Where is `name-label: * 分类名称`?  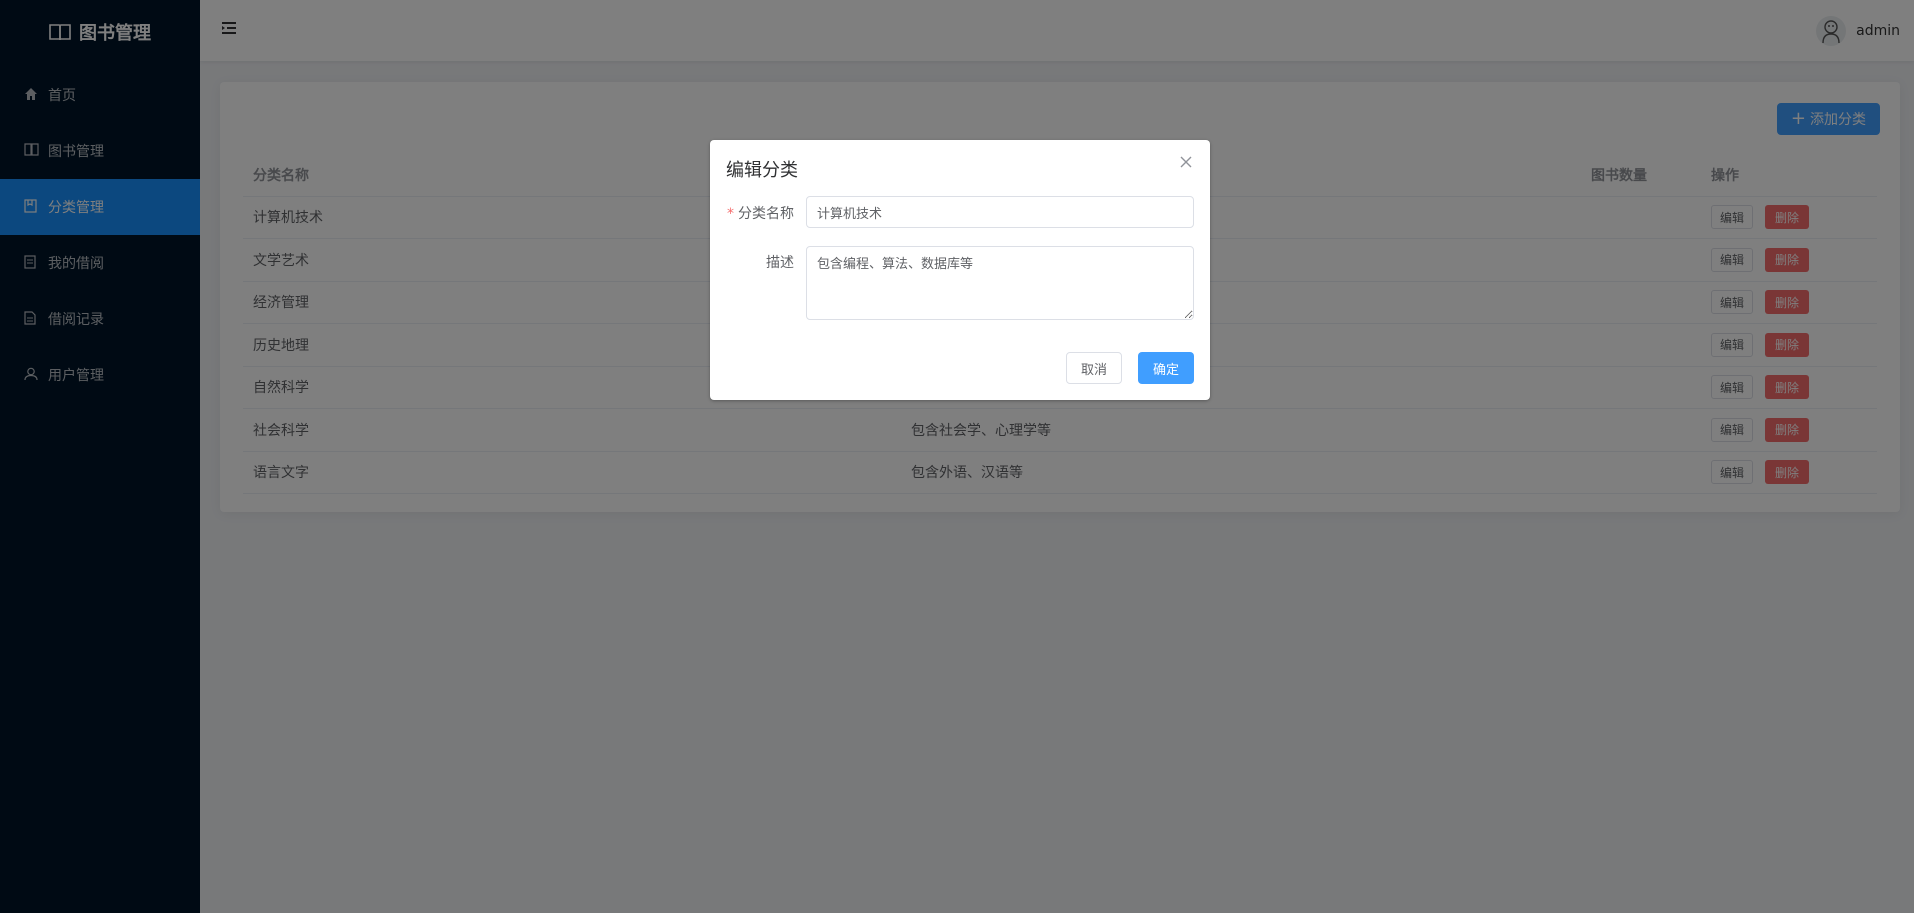
name-label: * 分类名称 is located at coordinates (760, 213).